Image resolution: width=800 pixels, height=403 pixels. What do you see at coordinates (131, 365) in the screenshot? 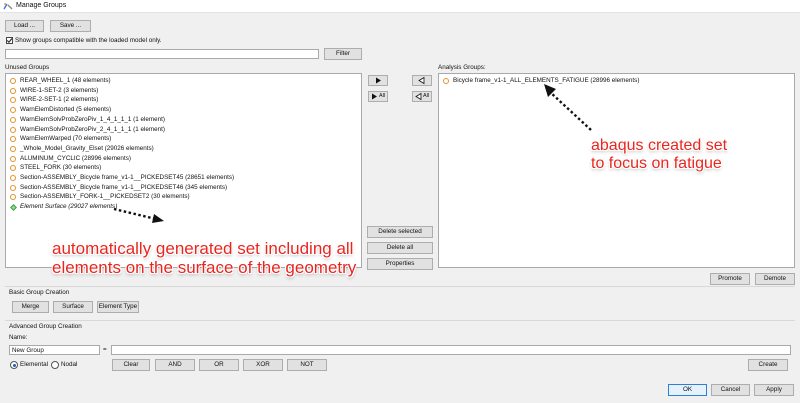
I see `clear-button: Clear` at bounding box center [131, 365].